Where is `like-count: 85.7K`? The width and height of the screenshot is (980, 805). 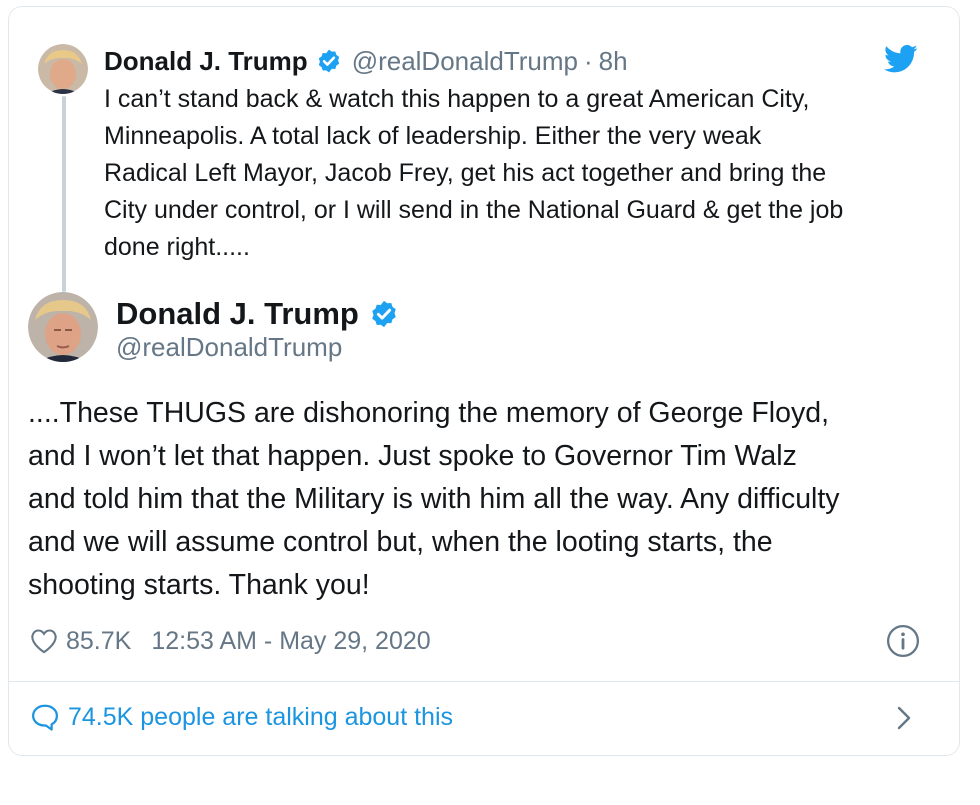
like-count: 85.7K is located at coordinates (98, 641).